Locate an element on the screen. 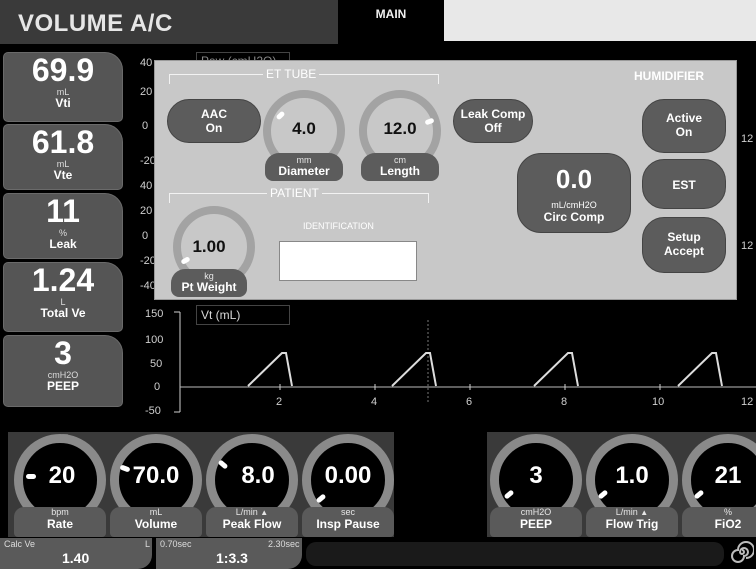  diameter-label-box: mm Diameter is located at coordinates (304, 167).